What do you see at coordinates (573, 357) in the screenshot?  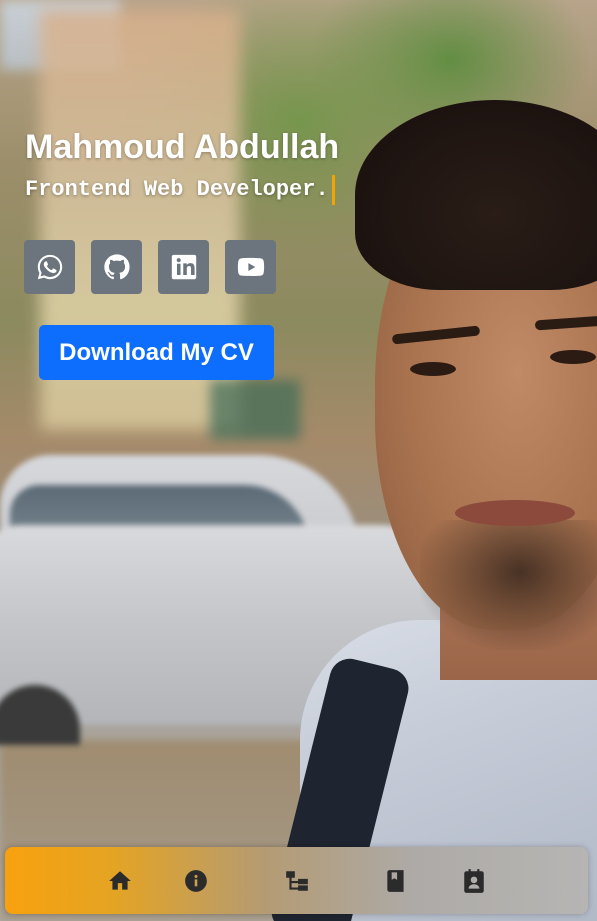 I see `person-right-eye` at bounding box center [573, 357].